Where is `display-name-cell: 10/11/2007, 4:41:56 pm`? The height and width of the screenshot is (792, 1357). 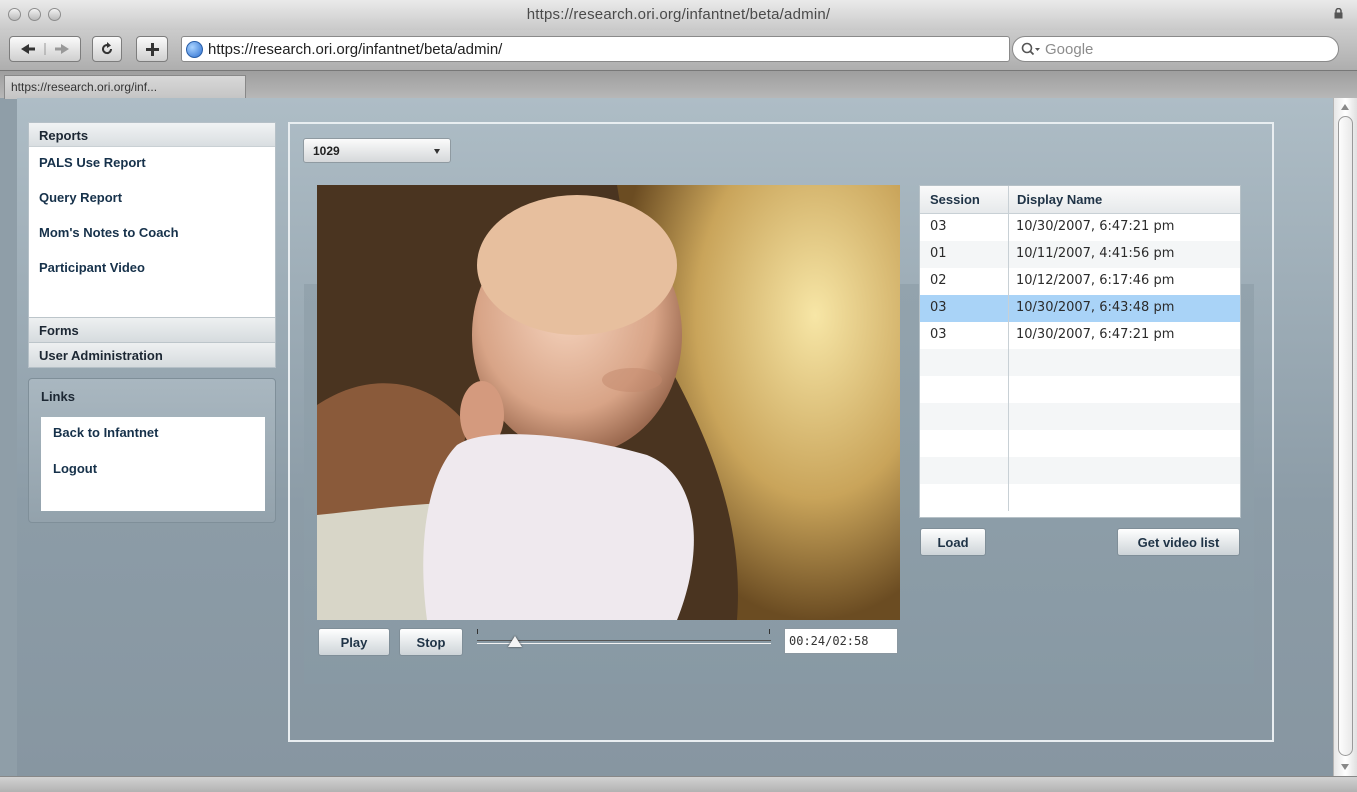 display-name-cell: 10/11/2007, 4:41:56 pm is located at coordinates (1095, 253).